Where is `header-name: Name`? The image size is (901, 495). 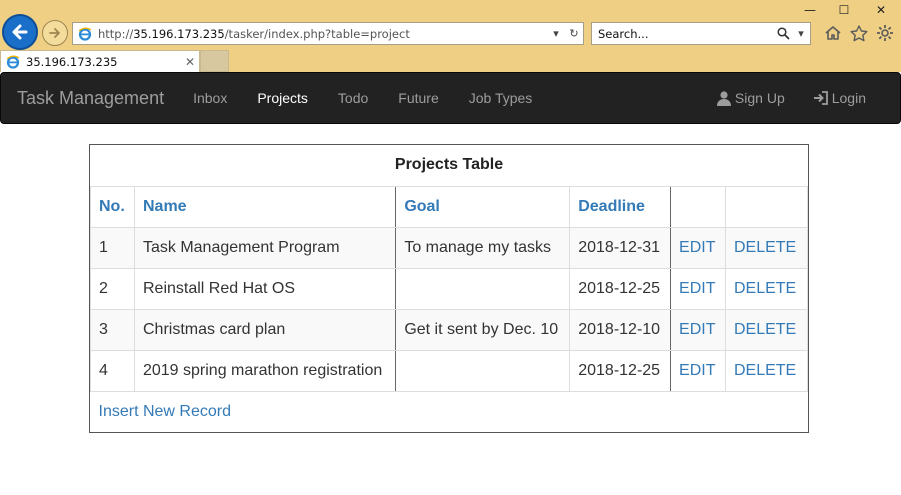 header-name: Name is located at coordinates (265, 206).